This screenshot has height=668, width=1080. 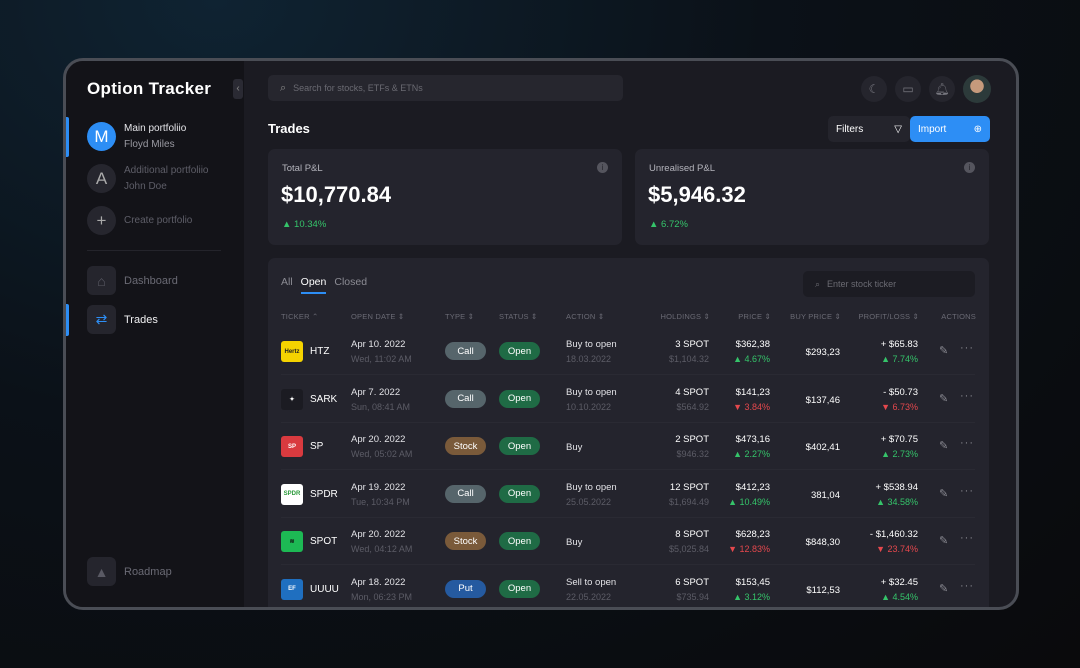 I want to click on open-time: Tue, 10:34 PM, so click(x=380, y=501).